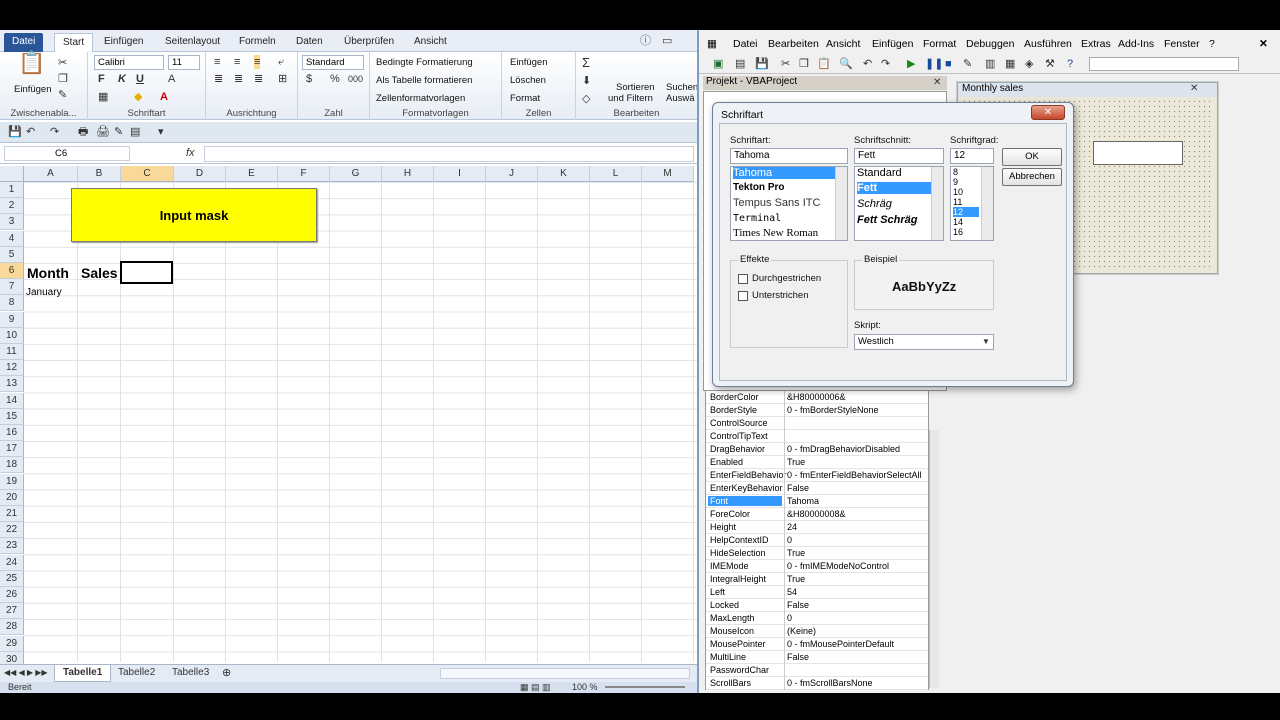 The width and height of the screenshot is (1280, 720). Describe the element at coordinates (12, 287) in the screenshot. I see `row-header: 7` at that location.